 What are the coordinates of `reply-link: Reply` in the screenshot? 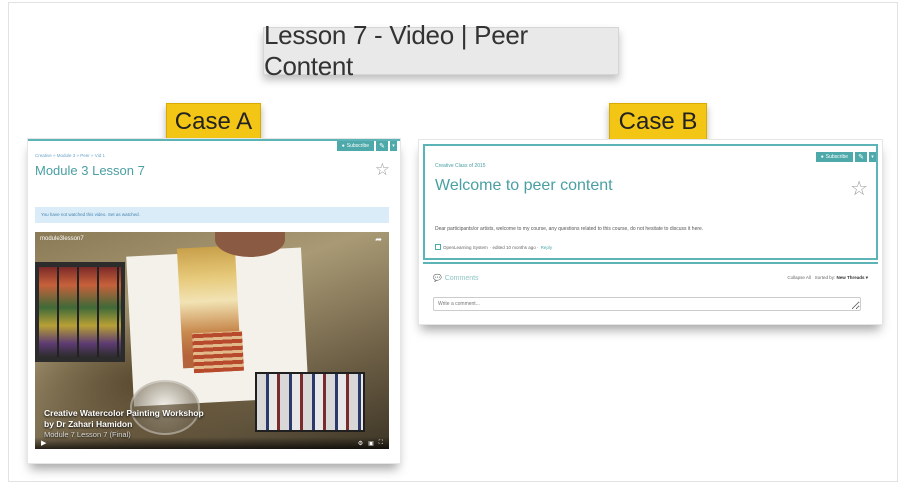 It's located at (547, 247).